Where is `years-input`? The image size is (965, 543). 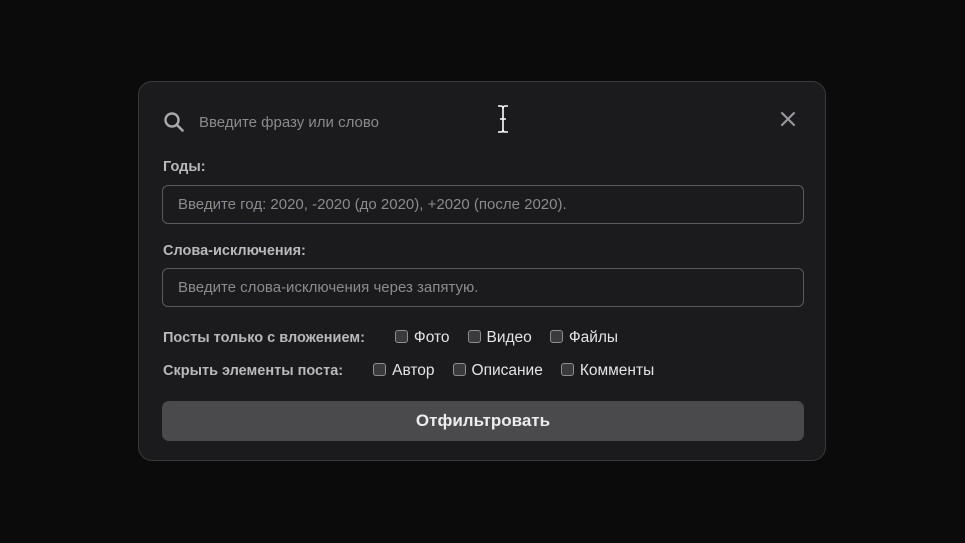 years-input is located at coordinates (483, 204).